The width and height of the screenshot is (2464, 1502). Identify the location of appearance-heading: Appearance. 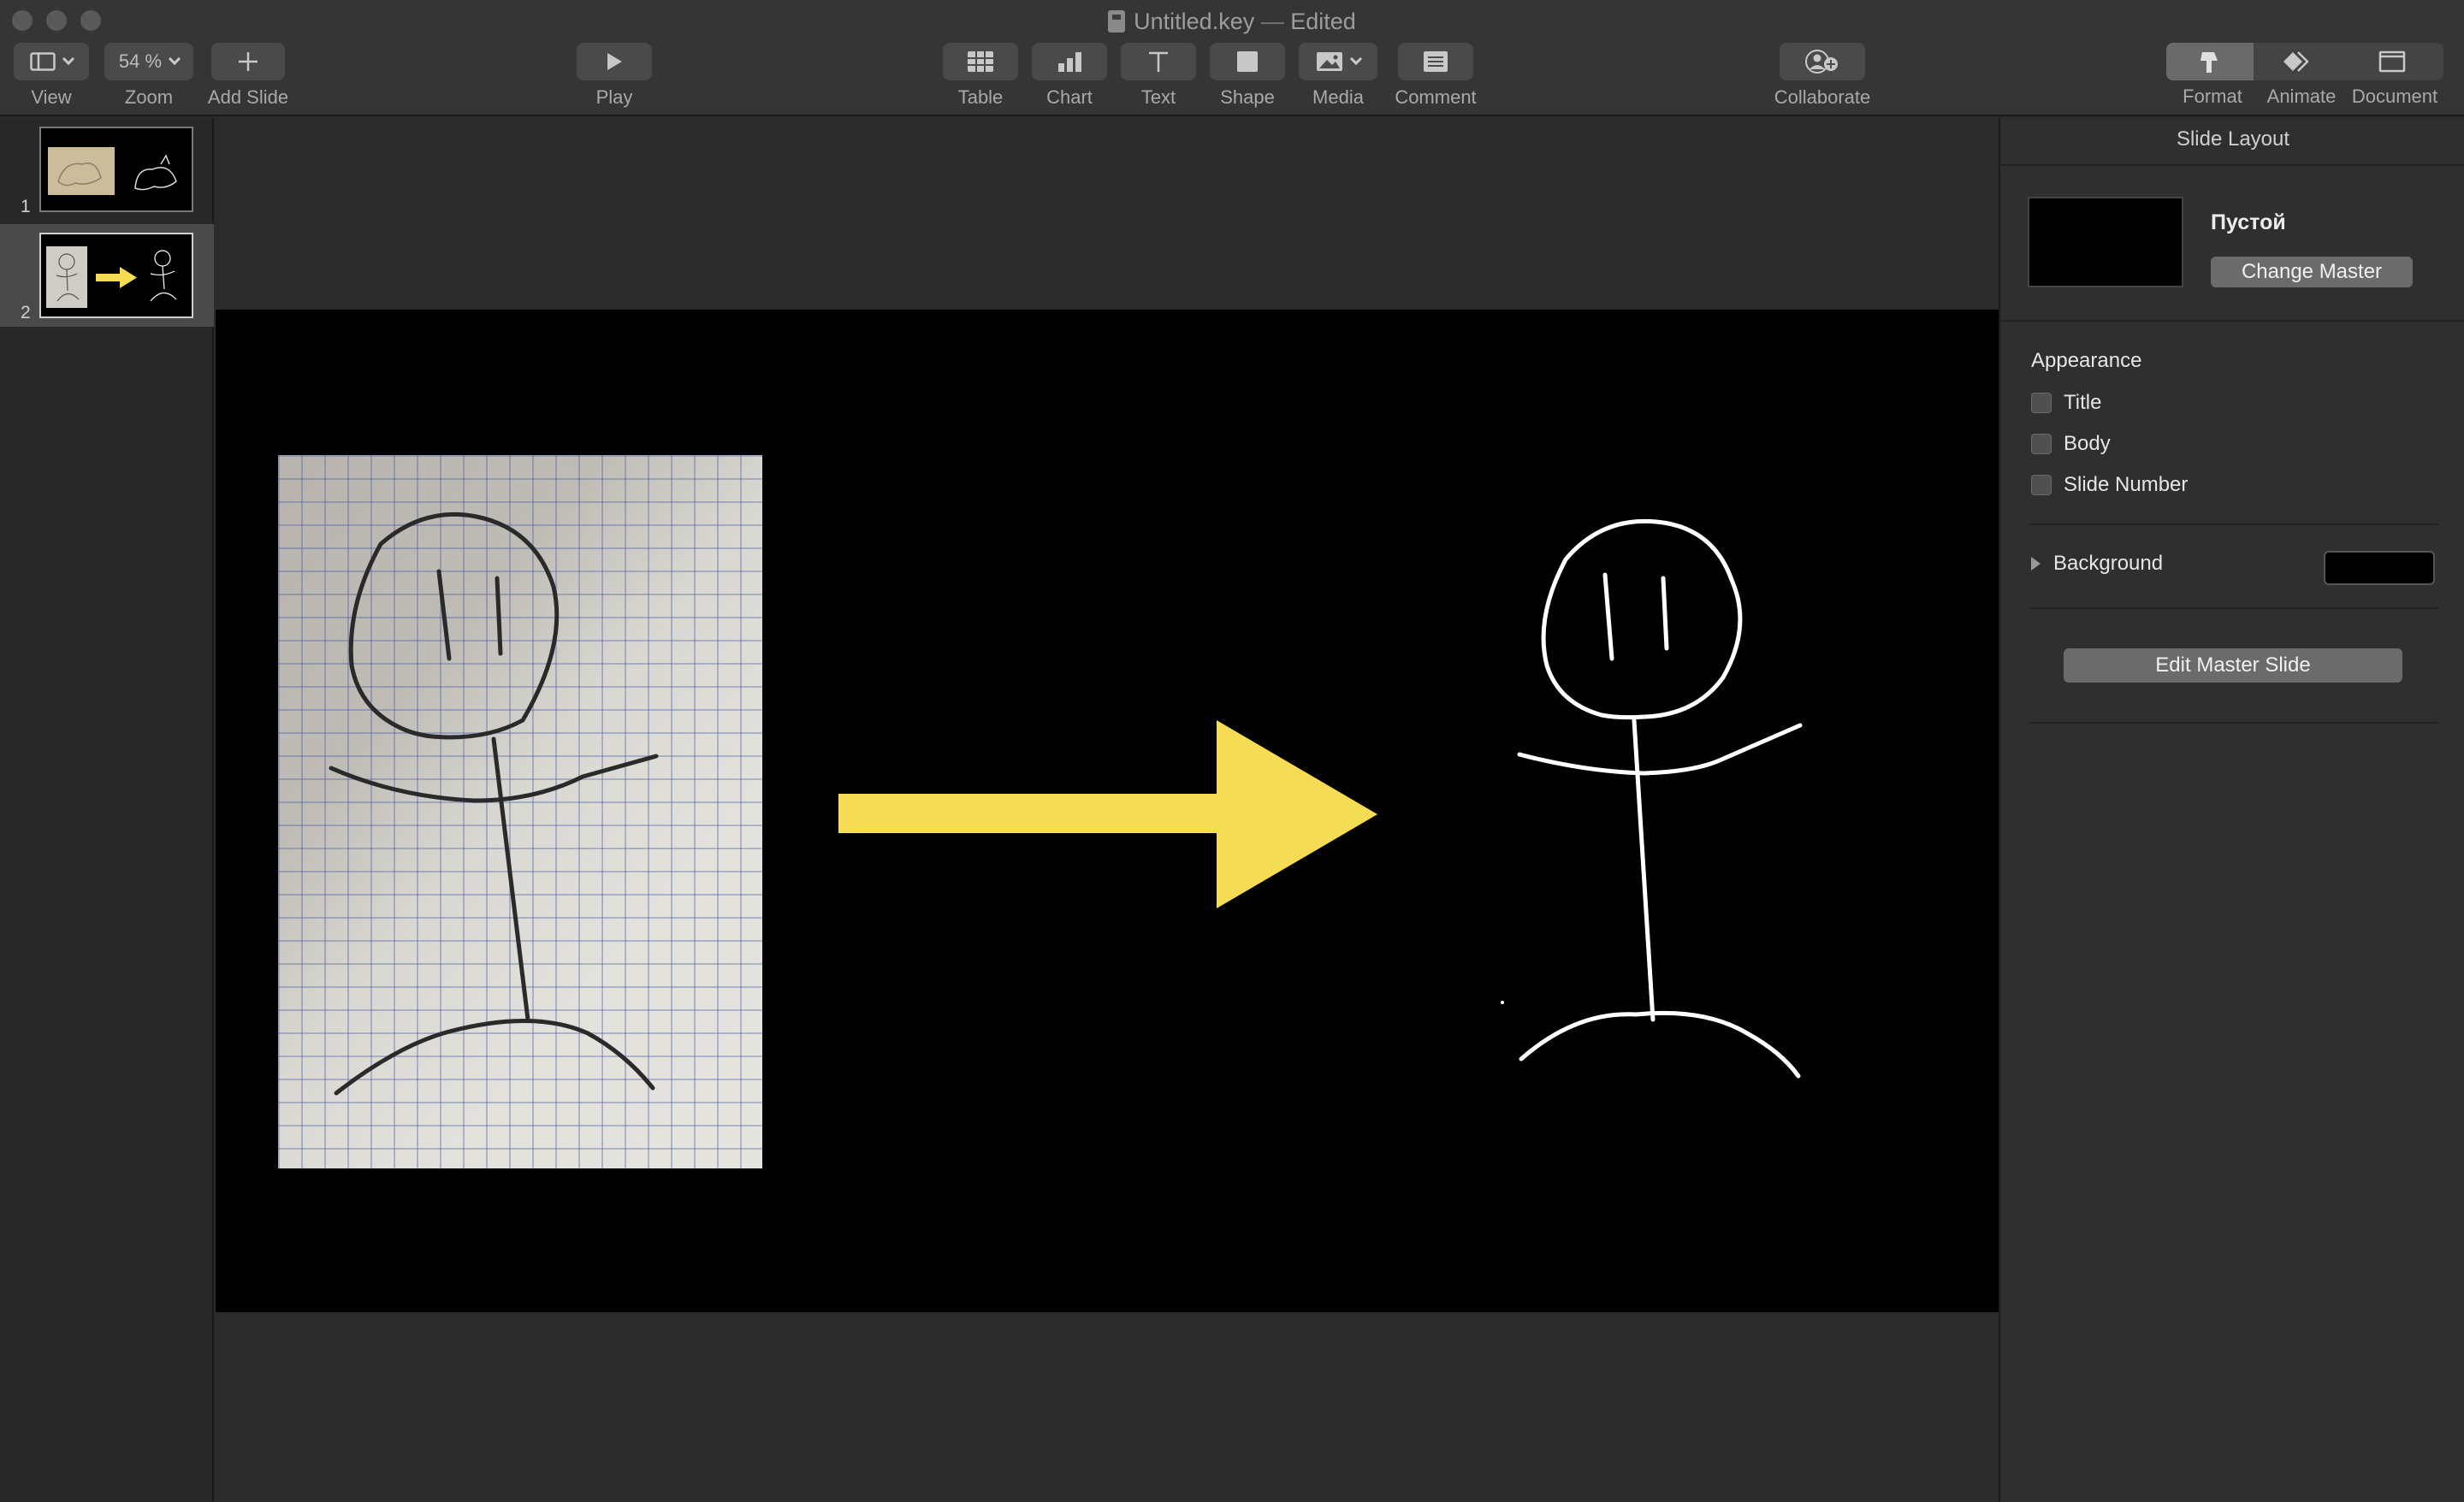
(2086, 360).